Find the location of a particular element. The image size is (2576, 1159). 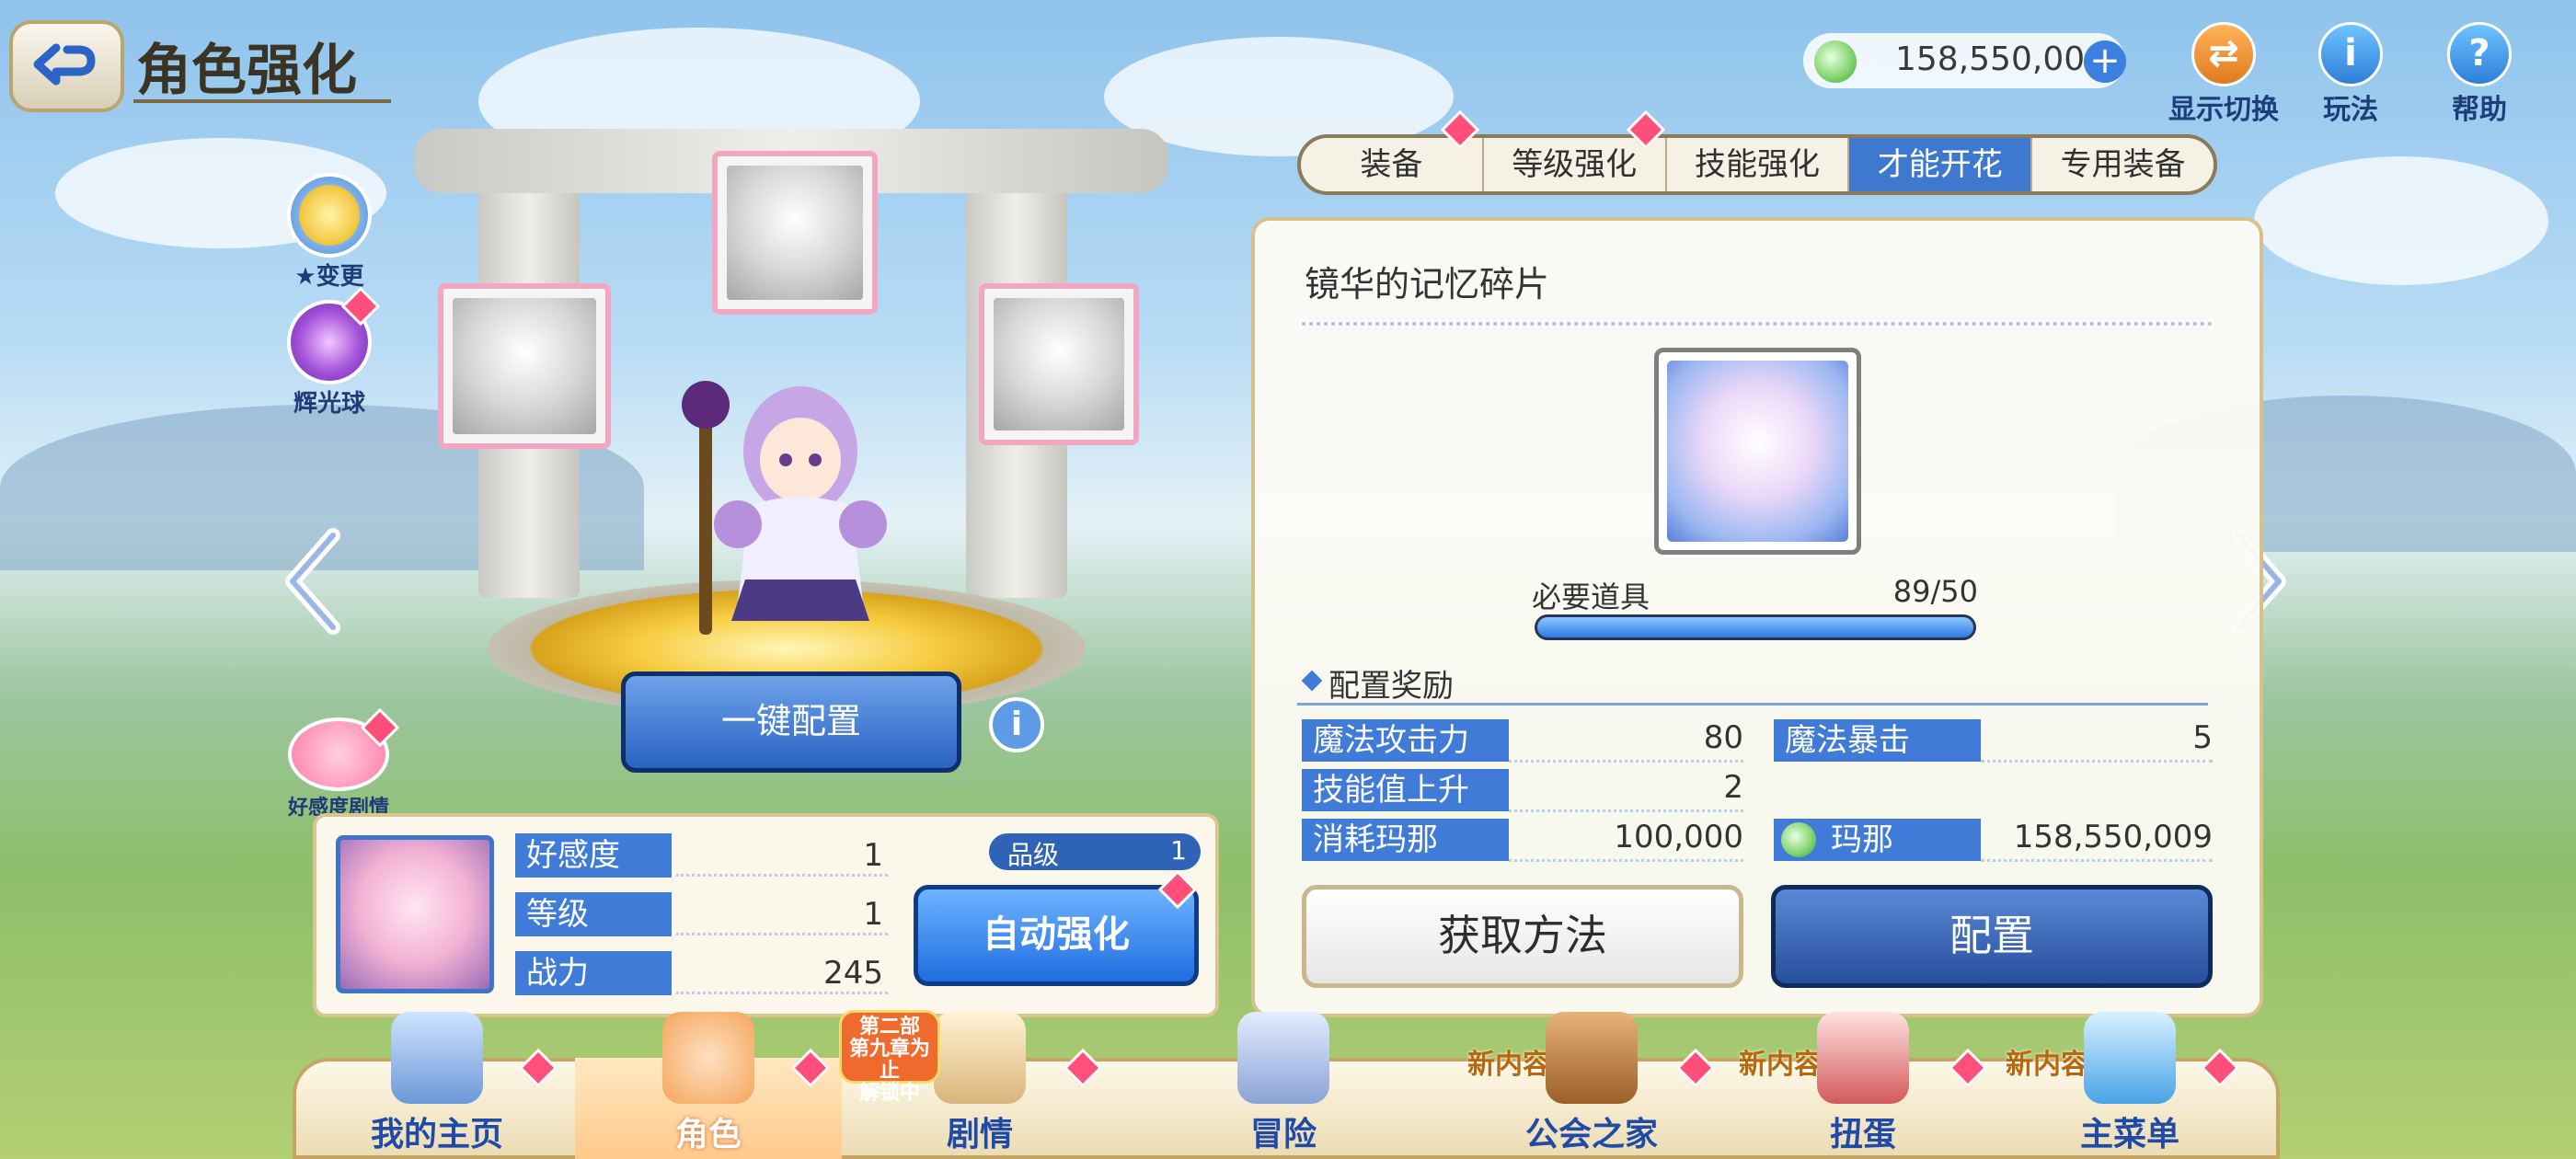

how-to-play-label: 玩法 is located at coordinates (2350, 110).